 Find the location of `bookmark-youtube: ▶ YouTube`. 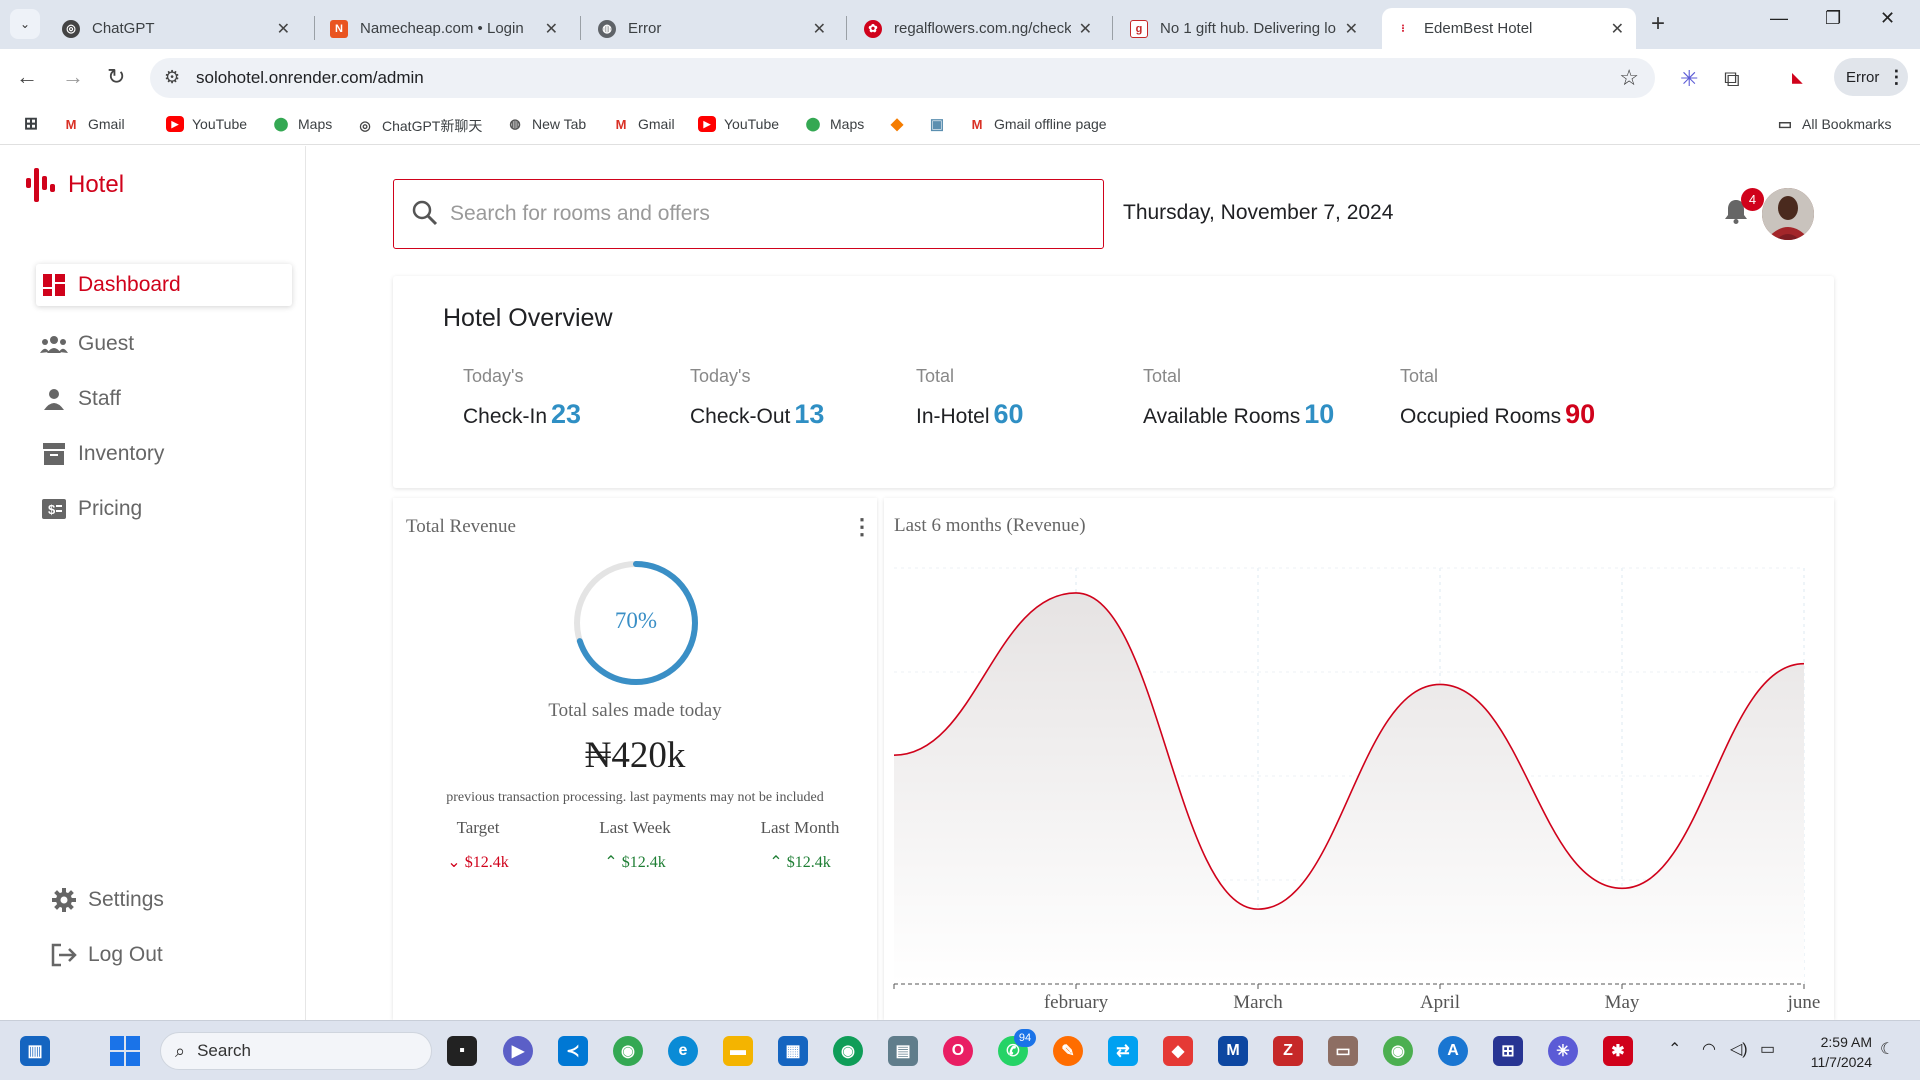

bookmark-youtube: ▶ YouTube is located at coordinates (206, 124).